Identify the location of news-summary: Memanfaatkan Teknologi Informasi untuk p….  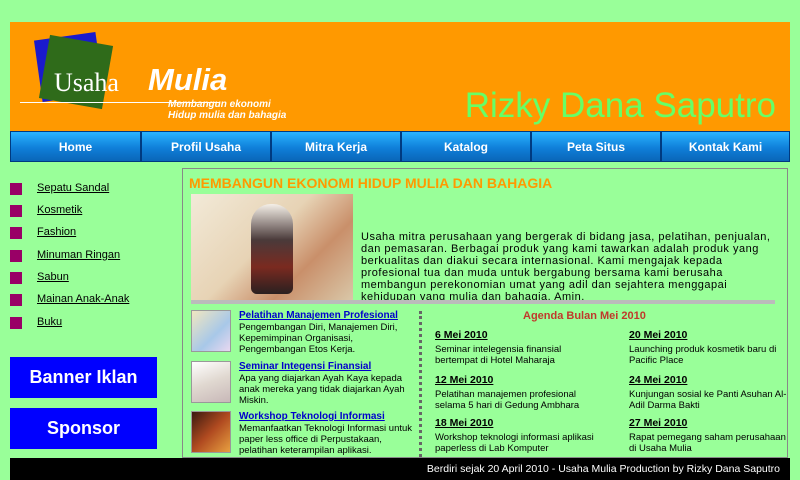
(326, 439).